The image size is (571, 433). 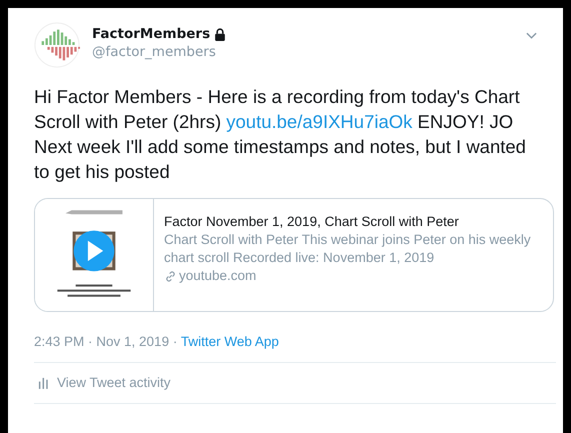 What do you see at coordinates (57, 45) in the screenshot?
I see `avatar-logo-icon` at bounding box center [57, 45].